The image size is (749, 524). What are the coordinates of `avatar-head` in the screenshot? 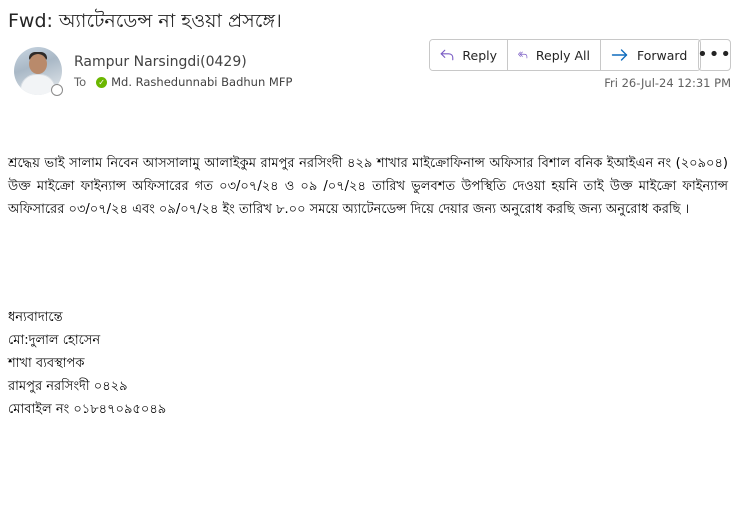 It's located at (38, 64).